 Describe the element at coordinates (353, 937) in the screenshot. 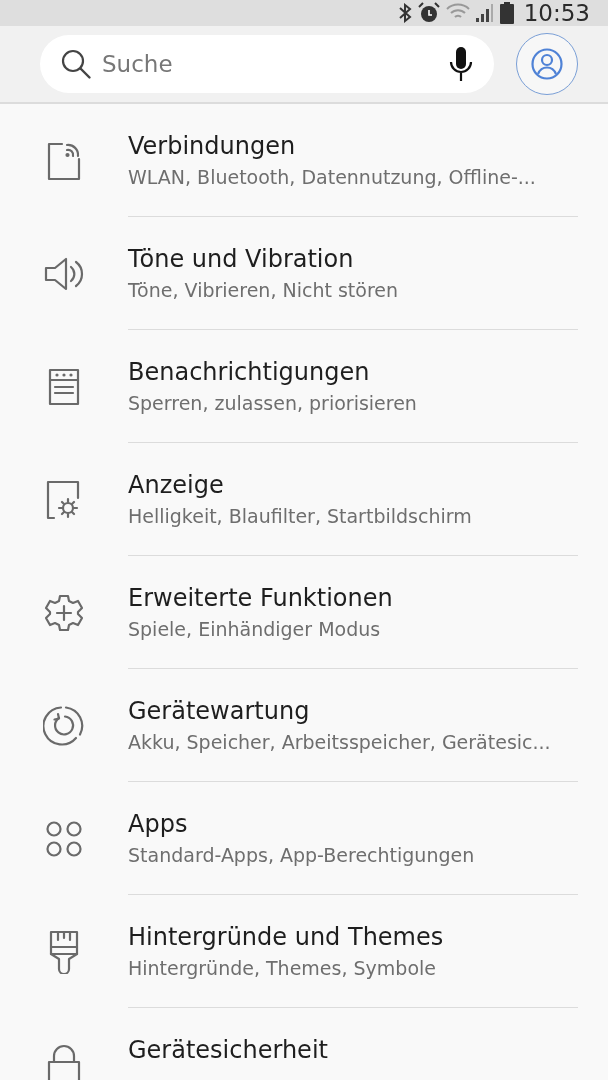

I see `setting-title: Hintergründe und Themes` at that location.